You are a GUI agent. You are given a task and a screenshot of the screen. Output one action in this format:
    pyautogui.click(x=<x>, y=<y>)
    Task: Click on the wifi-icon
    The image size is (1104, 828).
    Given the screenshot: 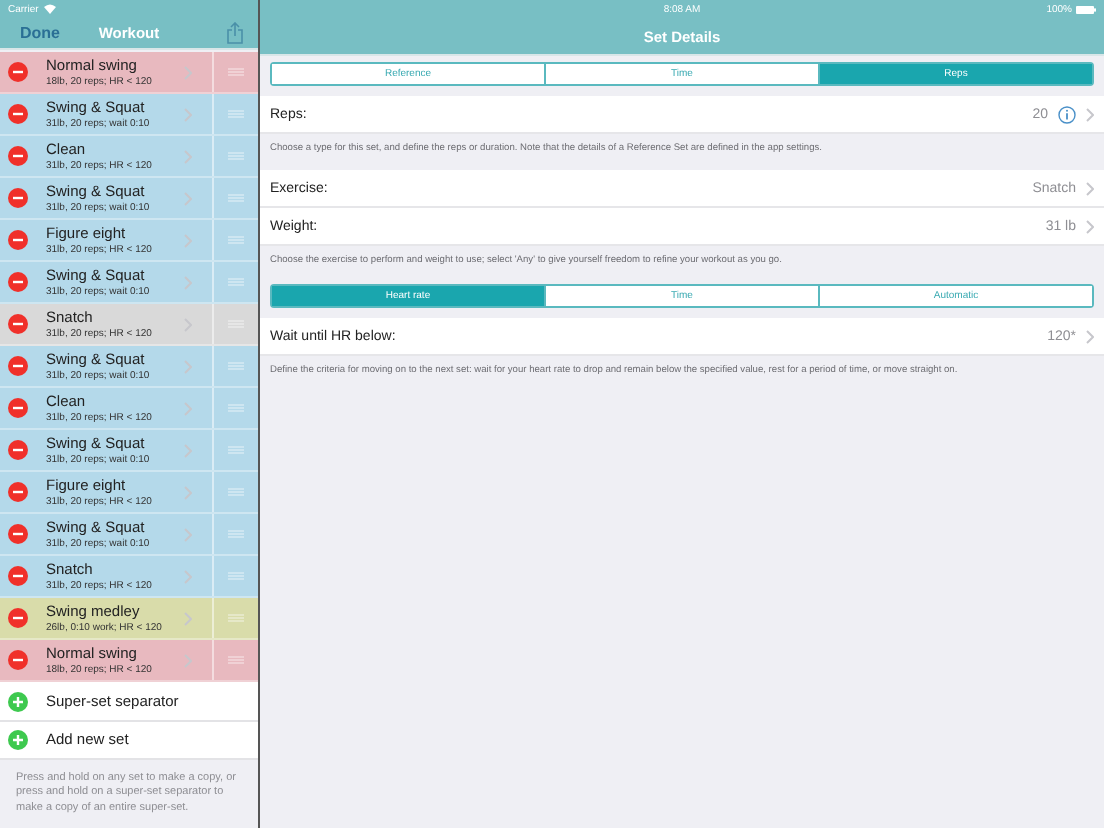 What is the action you would take?
    pyautogui.click(x=50, y=9)
    